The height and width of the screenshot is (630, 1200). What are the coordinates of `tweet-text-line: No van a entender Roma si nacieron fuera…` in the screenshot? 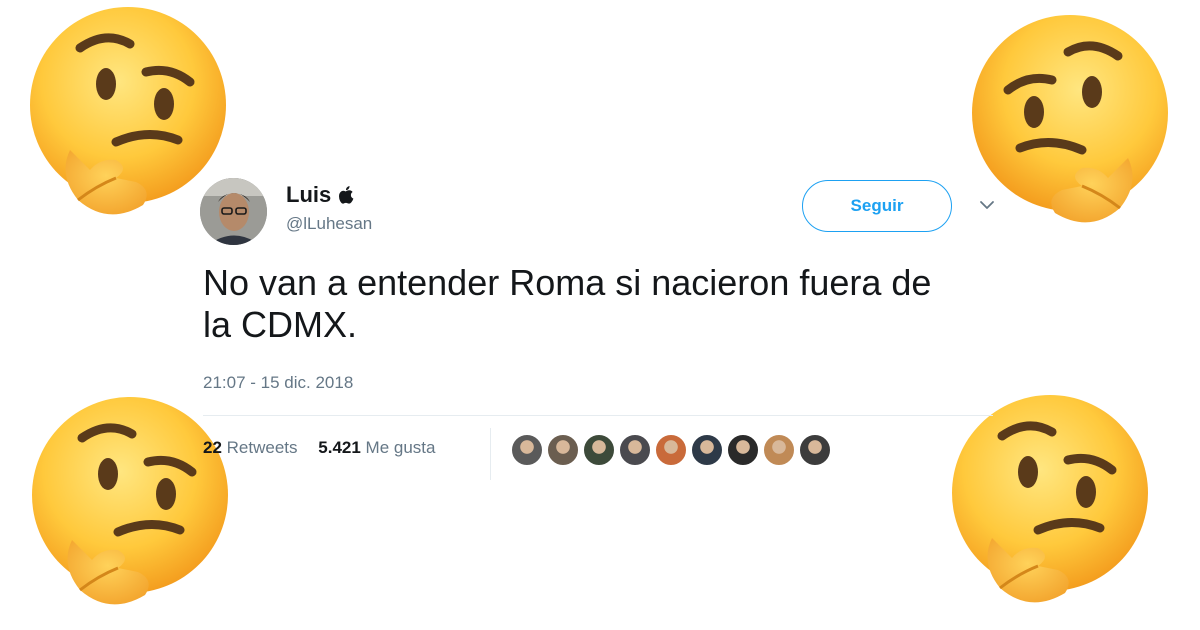 It's located at (567, 282).